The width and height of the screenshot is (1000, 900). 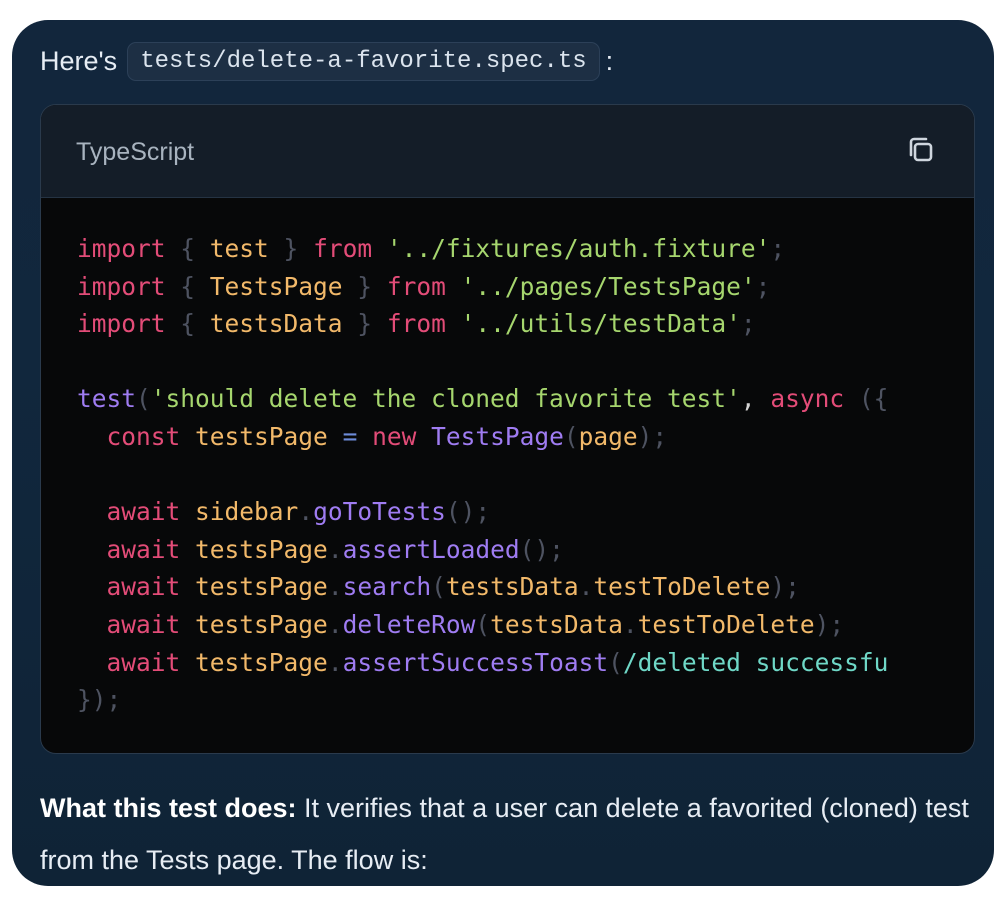 What do you see at coordinates (350, 436) in the screenshot?
I see `code-token: =` at bounding box center [350, 436].